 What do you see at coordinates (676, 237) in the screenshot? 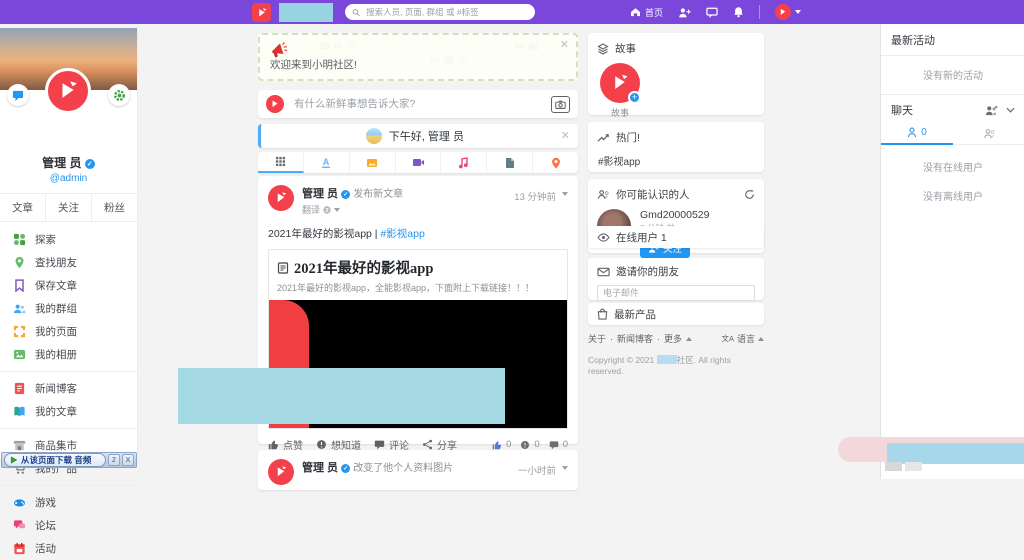
I see `online-users-card: 在线用户 1` at bounding box center [676, 237].